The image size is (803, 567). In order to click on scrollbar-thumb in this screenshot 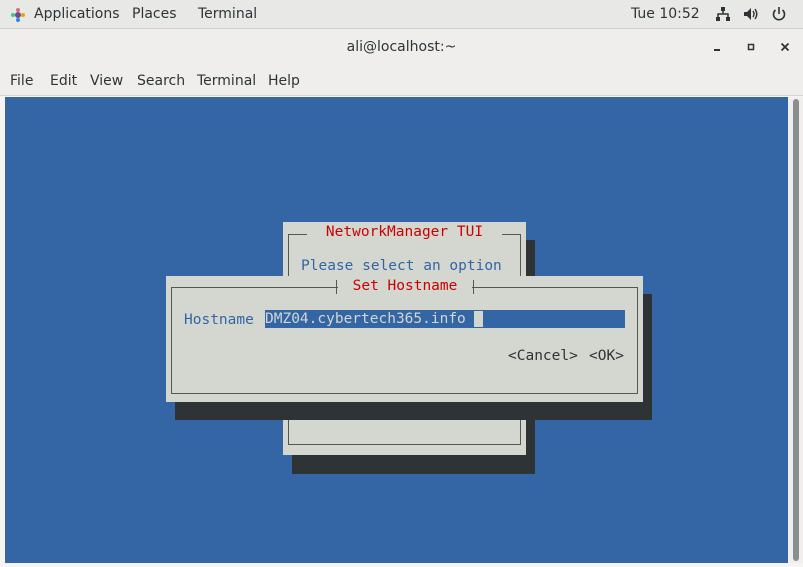, I will do `click(796, 330)`.